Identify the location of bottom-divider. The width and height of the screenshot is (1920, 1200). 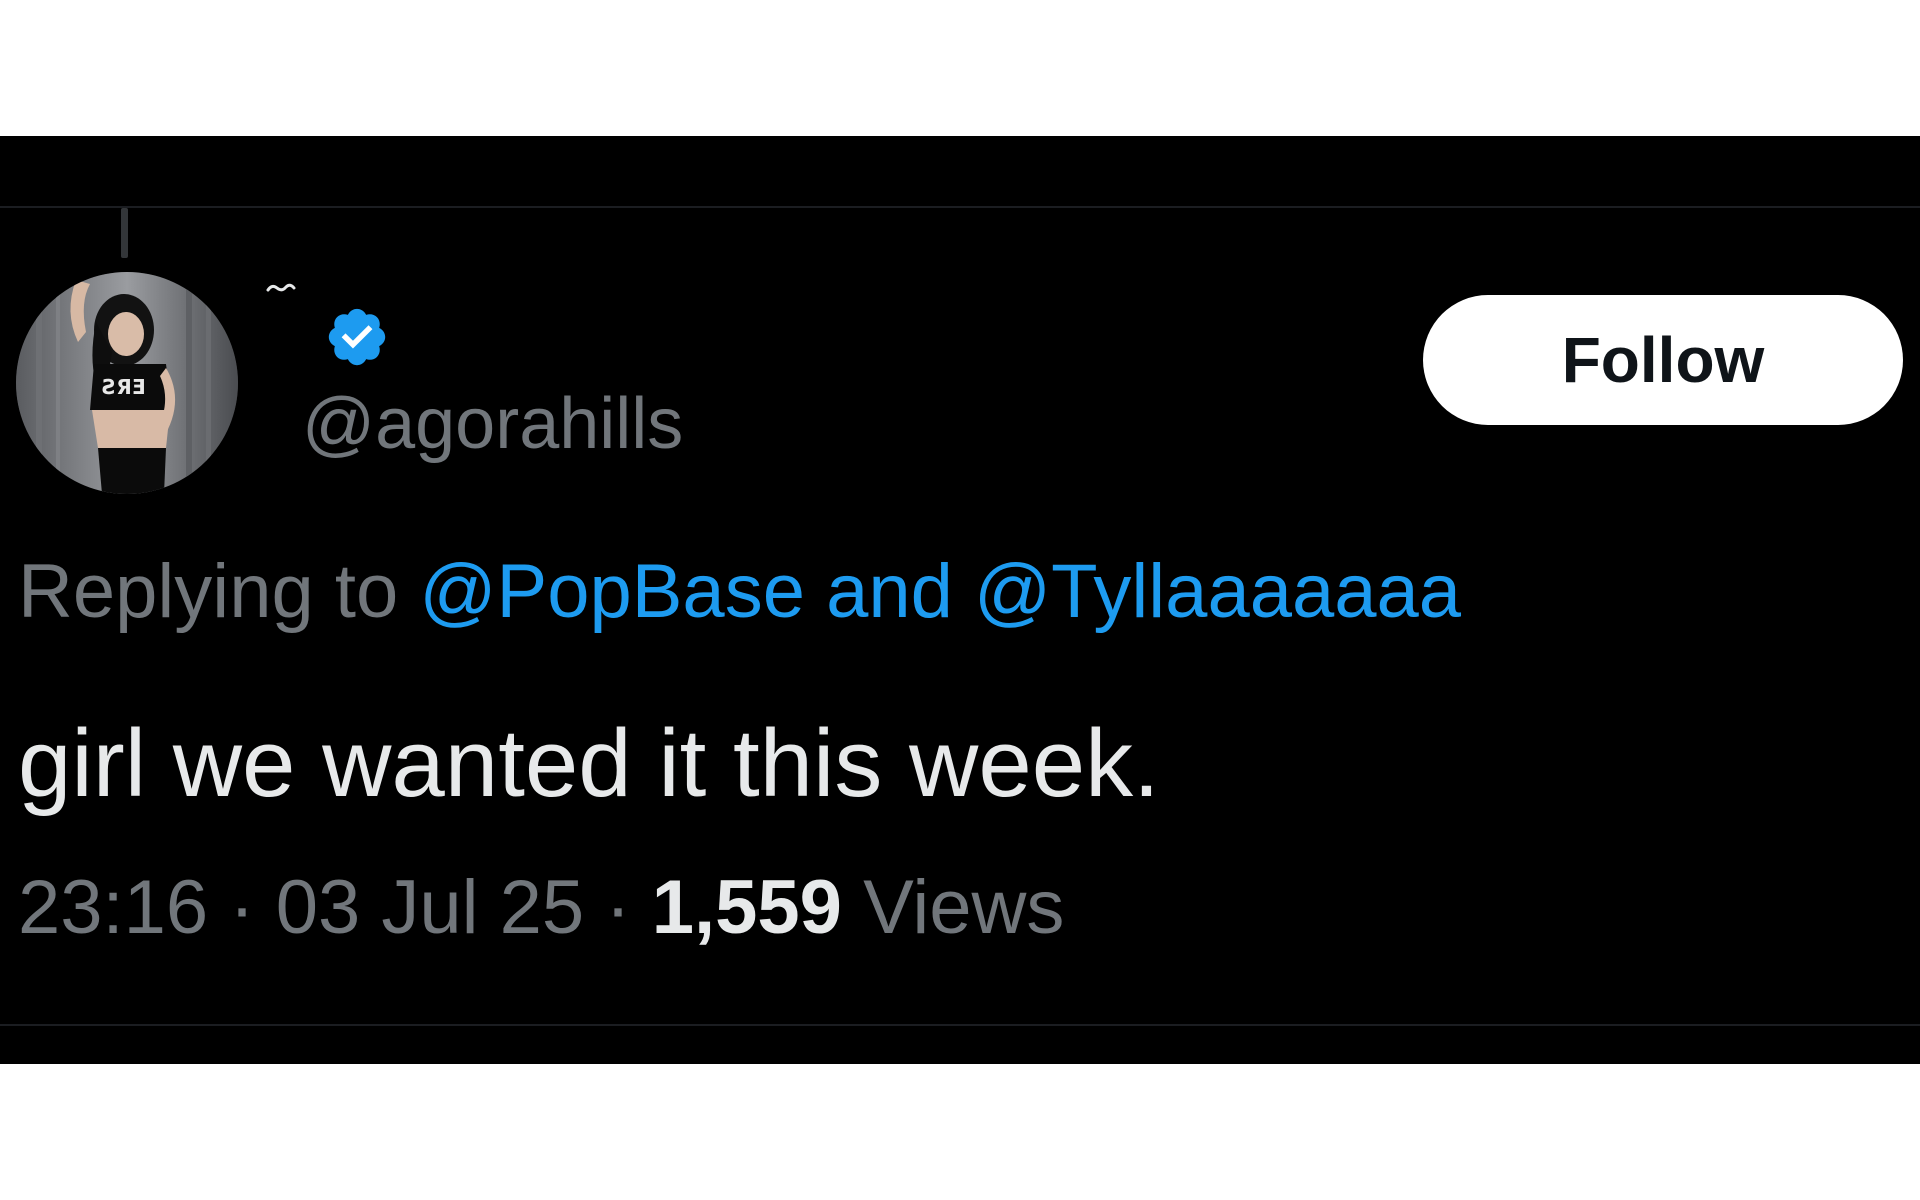
(960, 1025).